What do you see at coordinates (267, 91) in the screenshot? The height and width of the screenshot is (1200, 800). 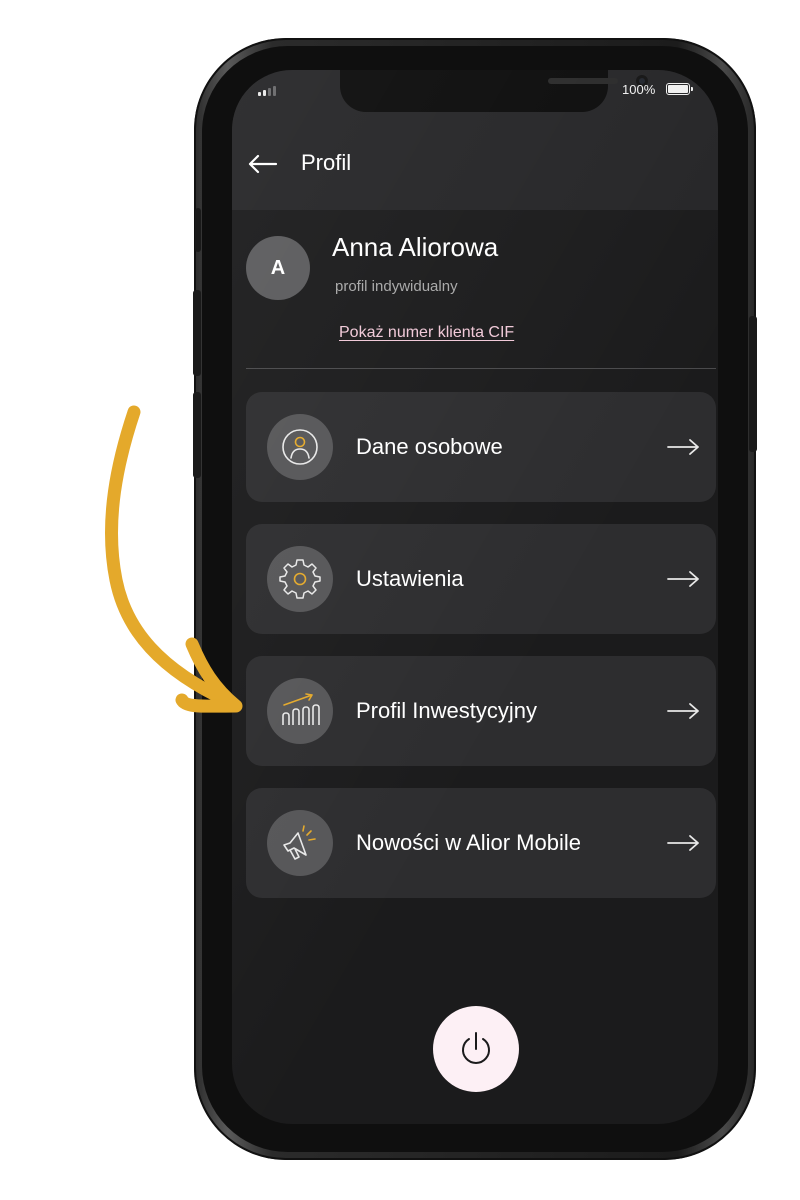 I see `signal-icon` at bounding box center [267, 91].